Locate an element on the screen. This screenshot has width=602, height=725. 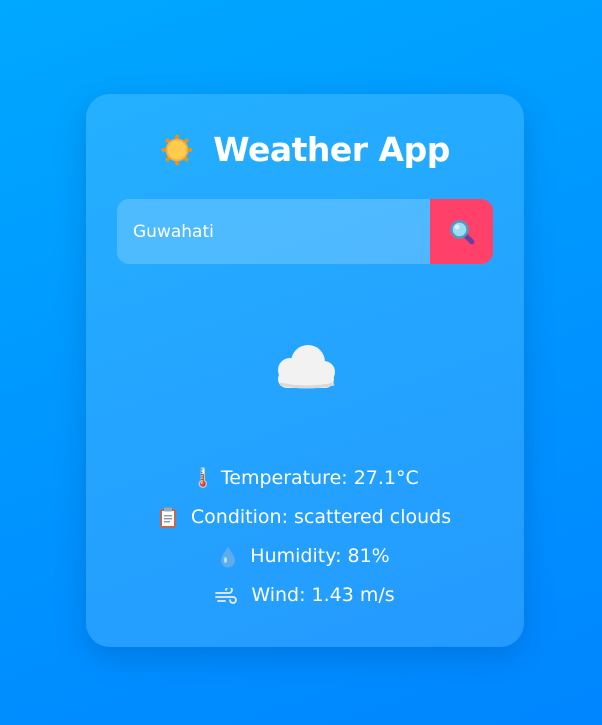
city-search-input is located at coordinates (273, 231).